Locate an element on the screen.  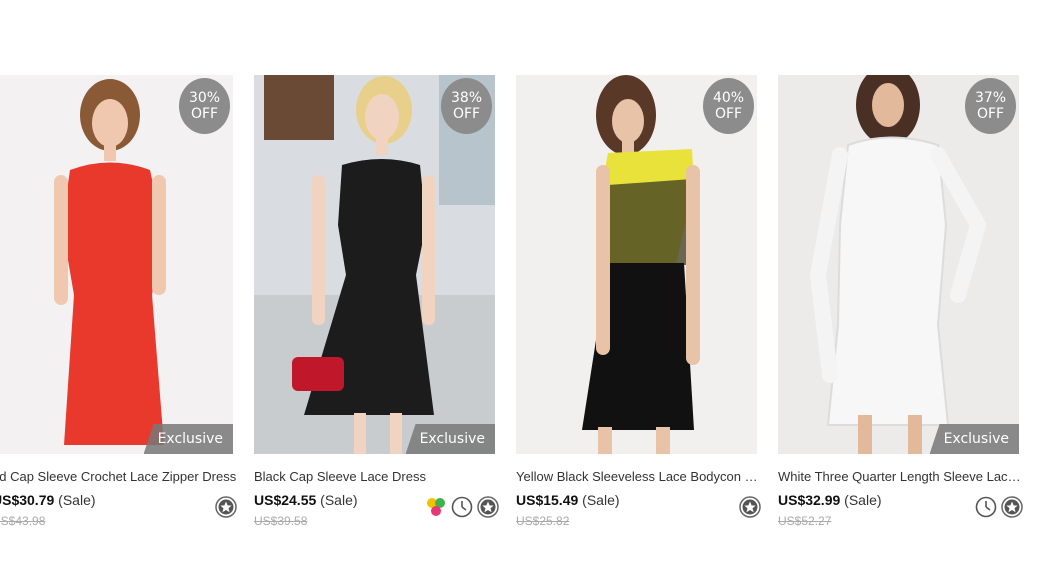
sale-price: US$24.55 is located at coordinates (285, 500).